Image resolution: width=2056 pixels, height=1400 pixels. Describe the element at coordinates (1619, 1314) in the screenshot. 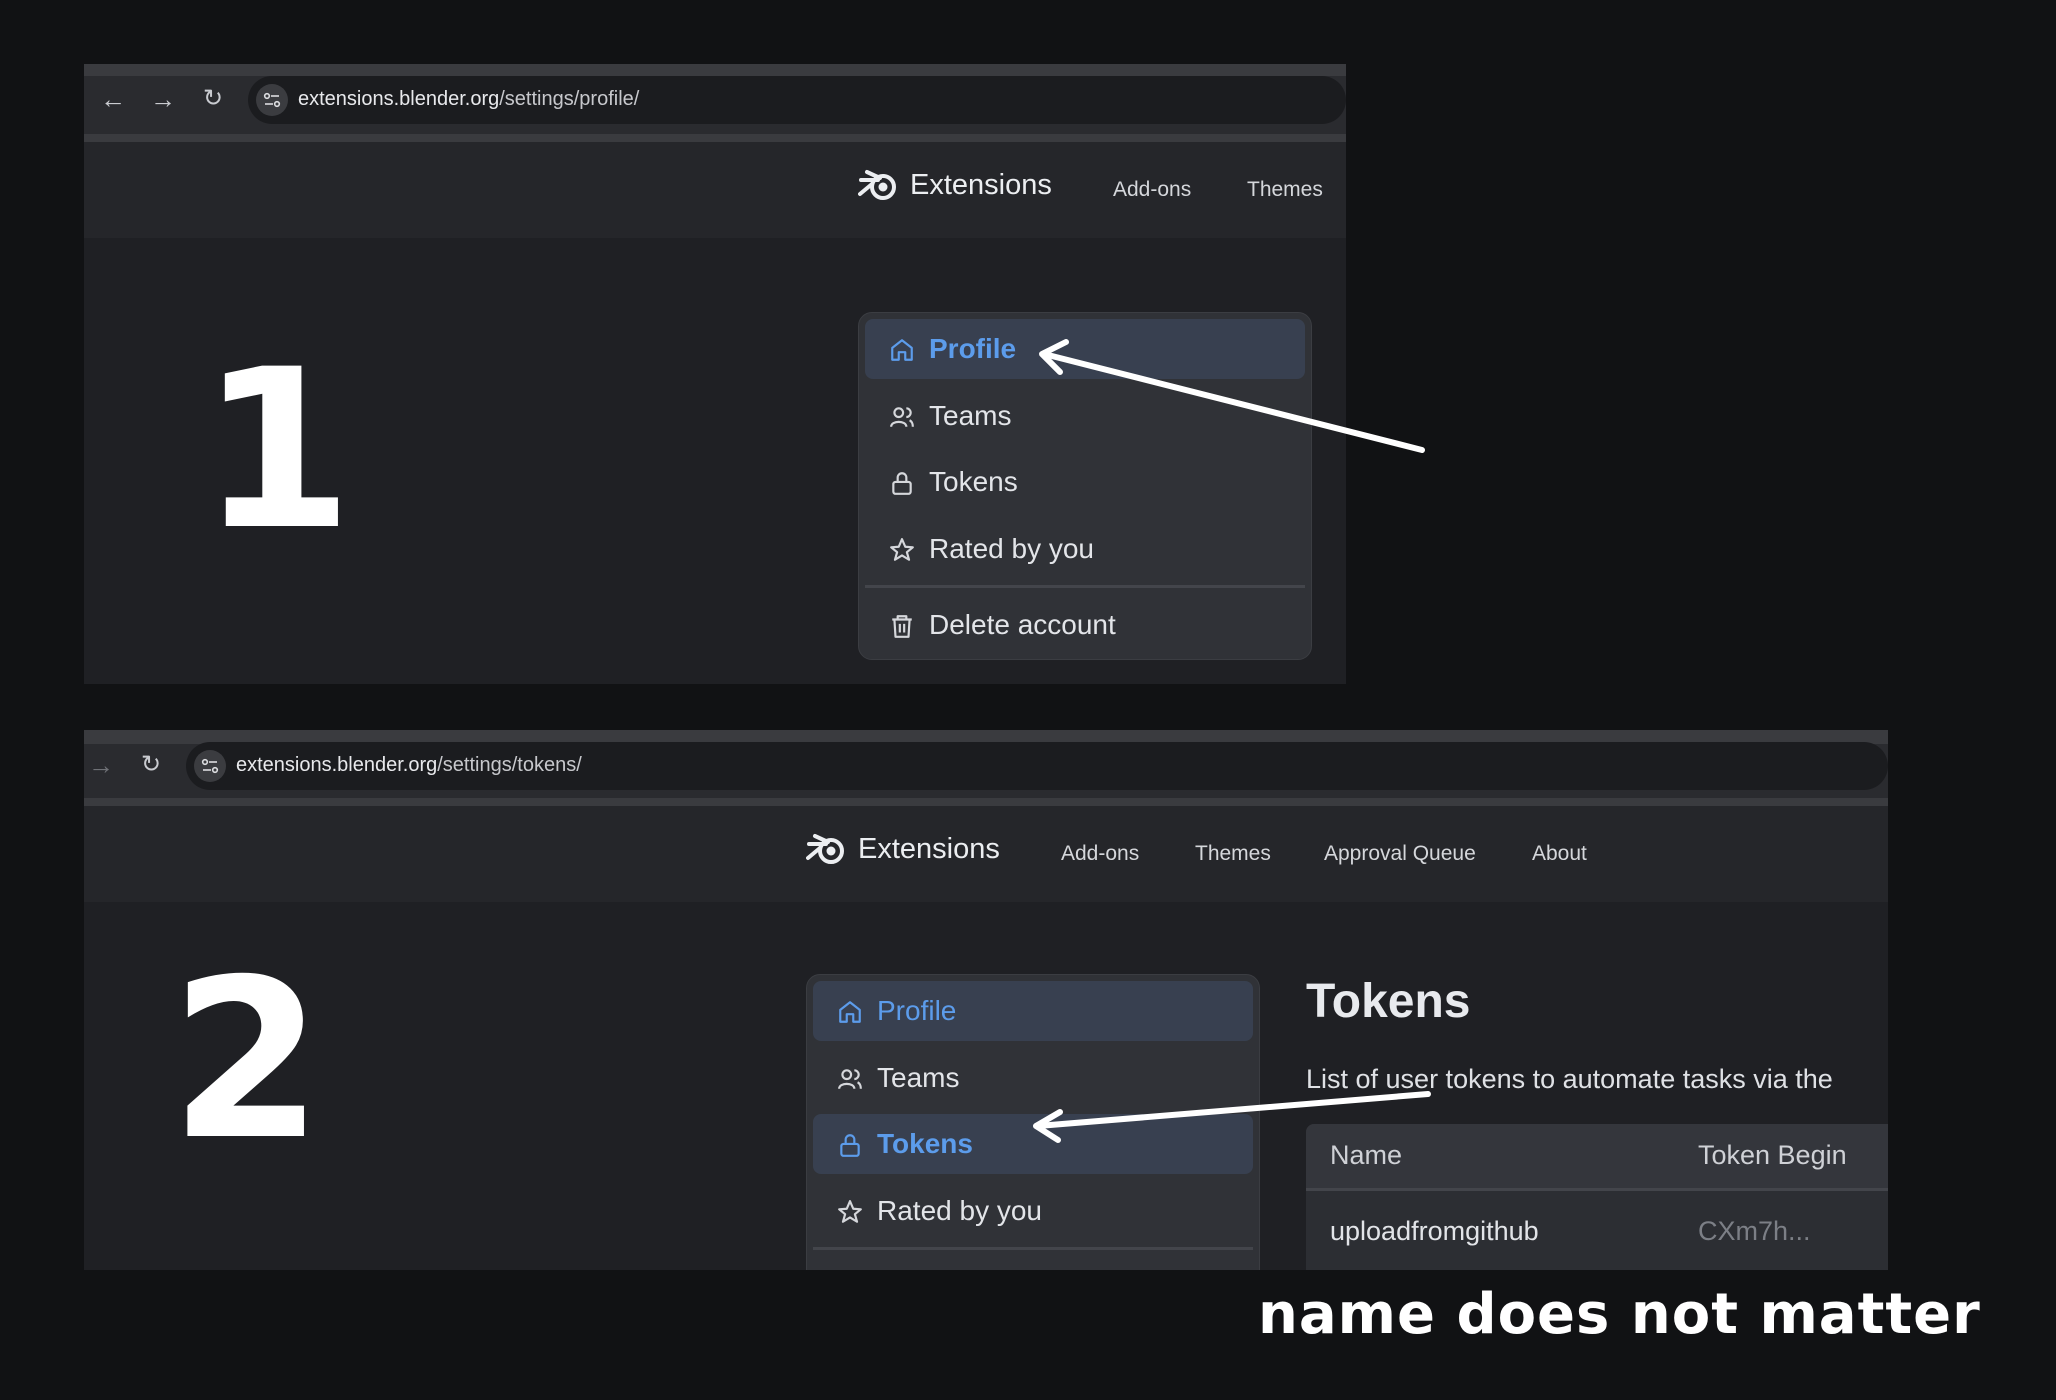

I see `annotation-note: name does not matter` at that location.